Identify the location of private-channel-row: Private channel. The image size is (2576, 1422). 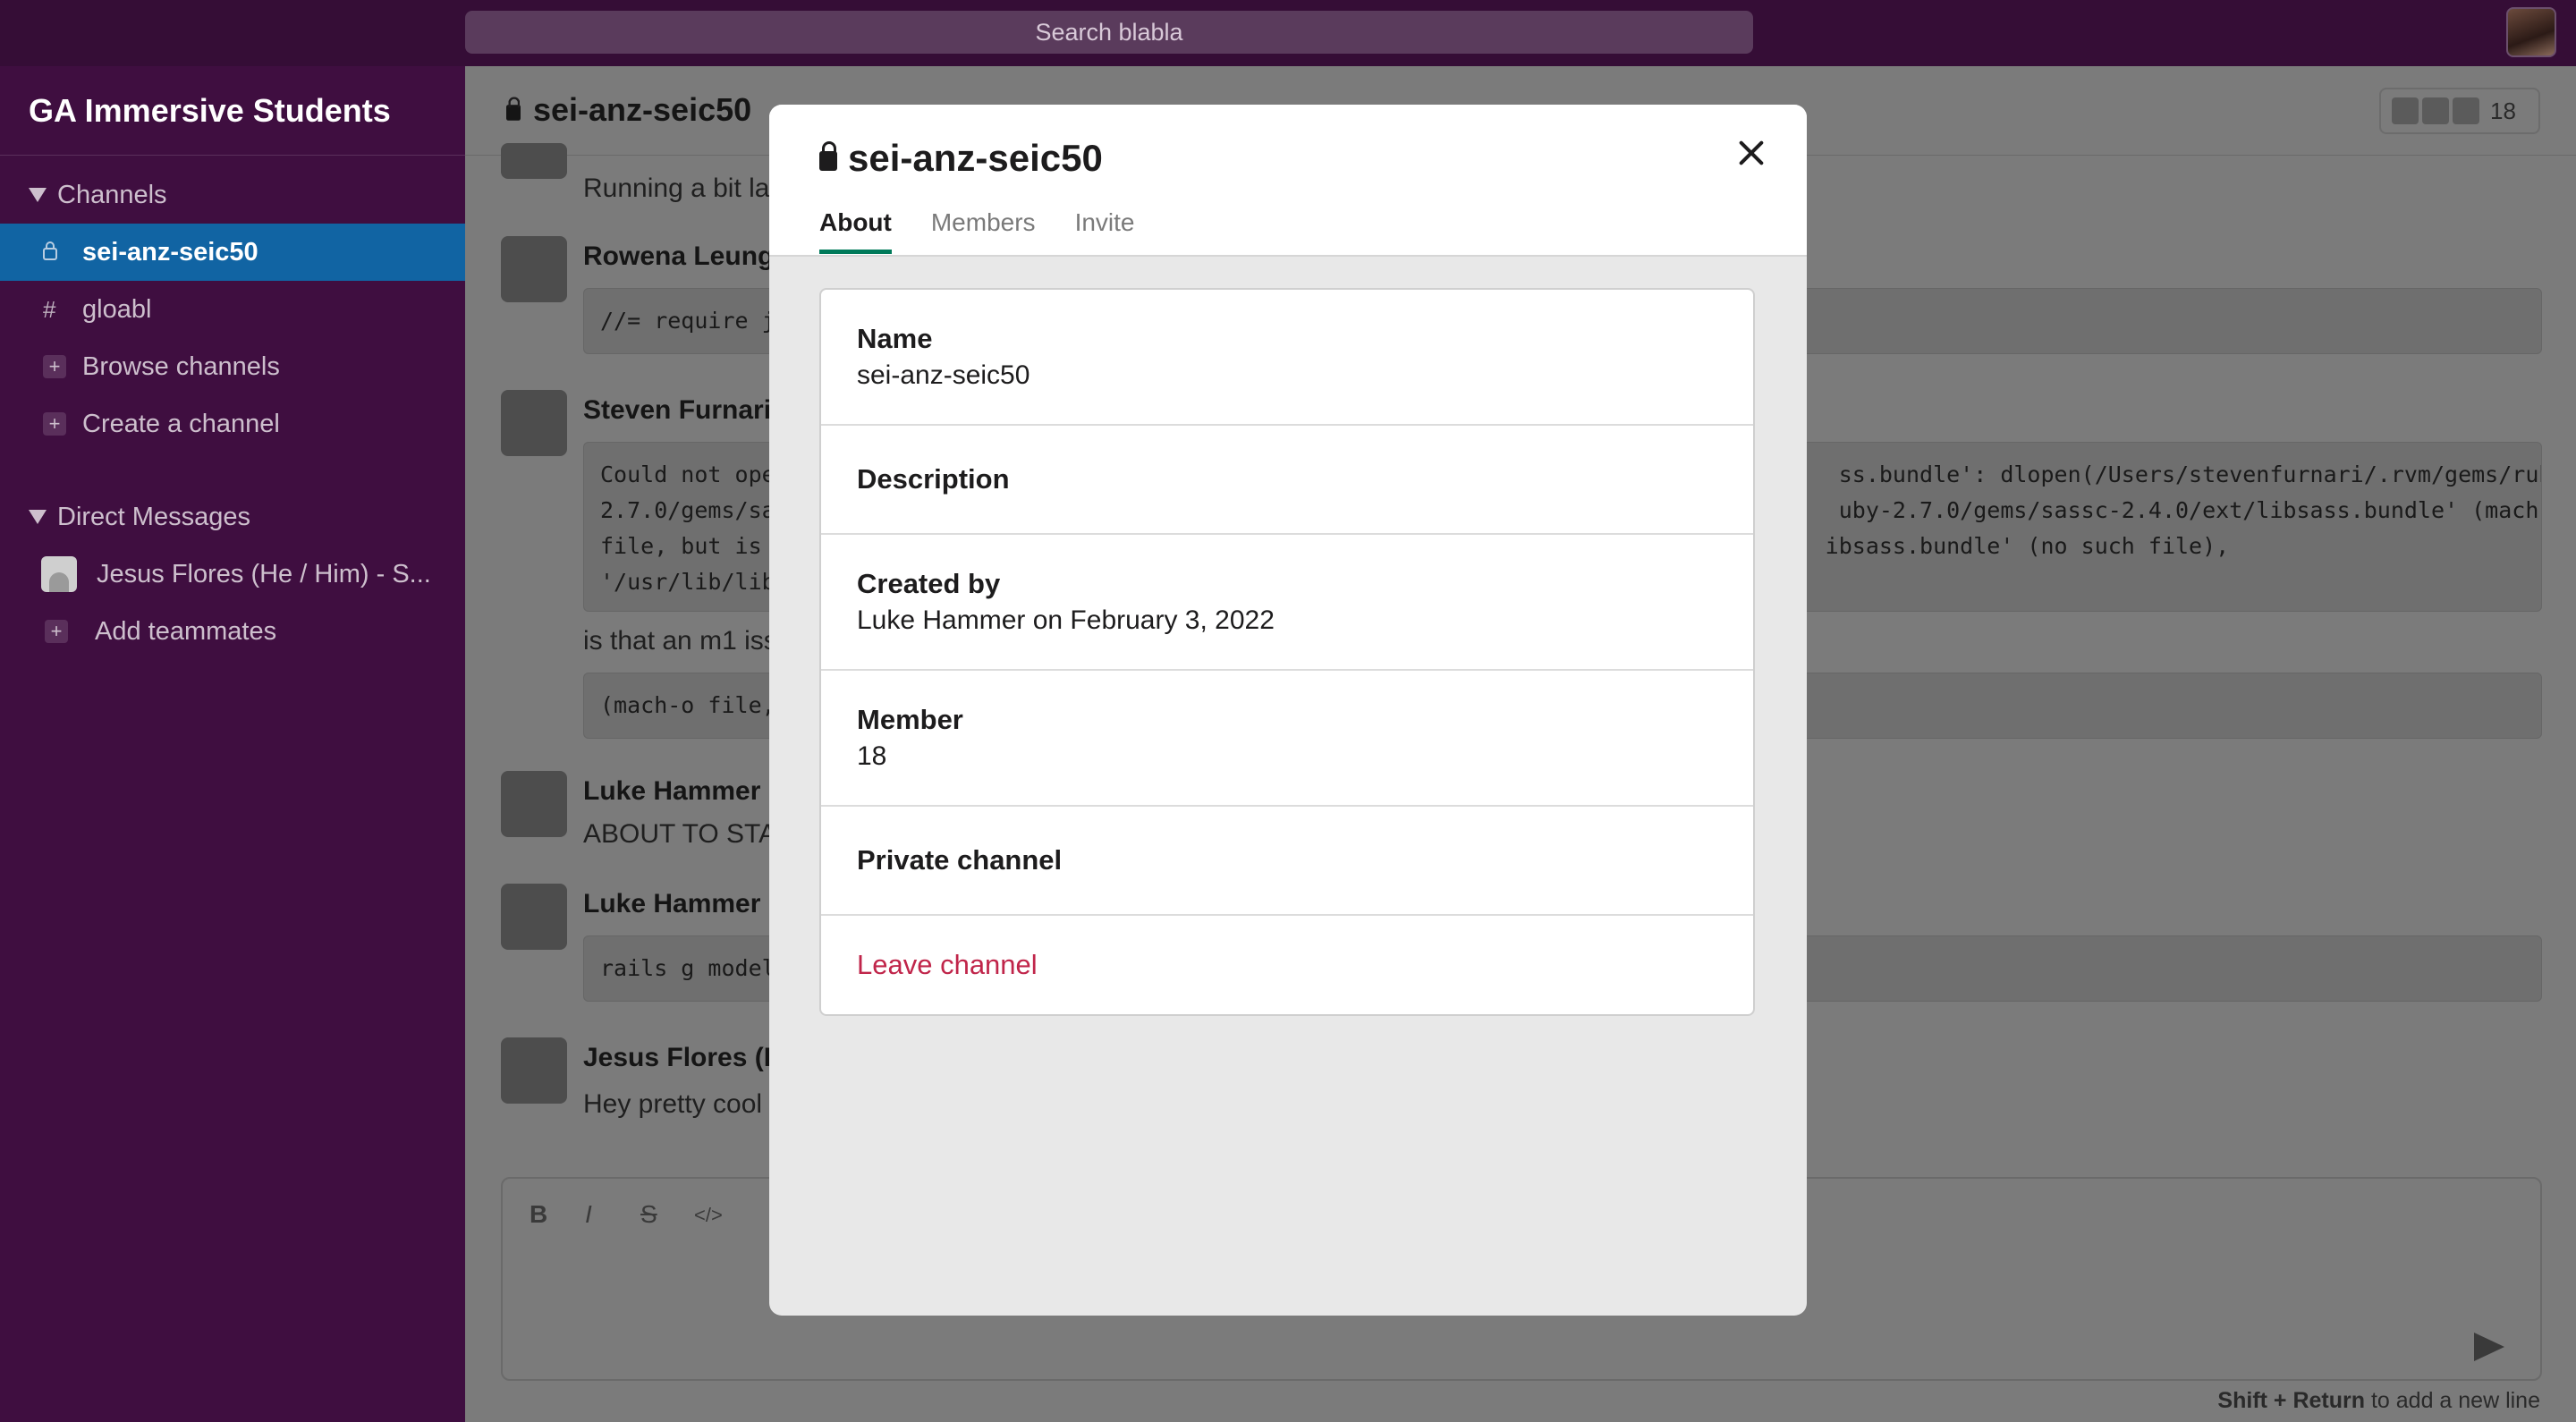
(1287, 861).